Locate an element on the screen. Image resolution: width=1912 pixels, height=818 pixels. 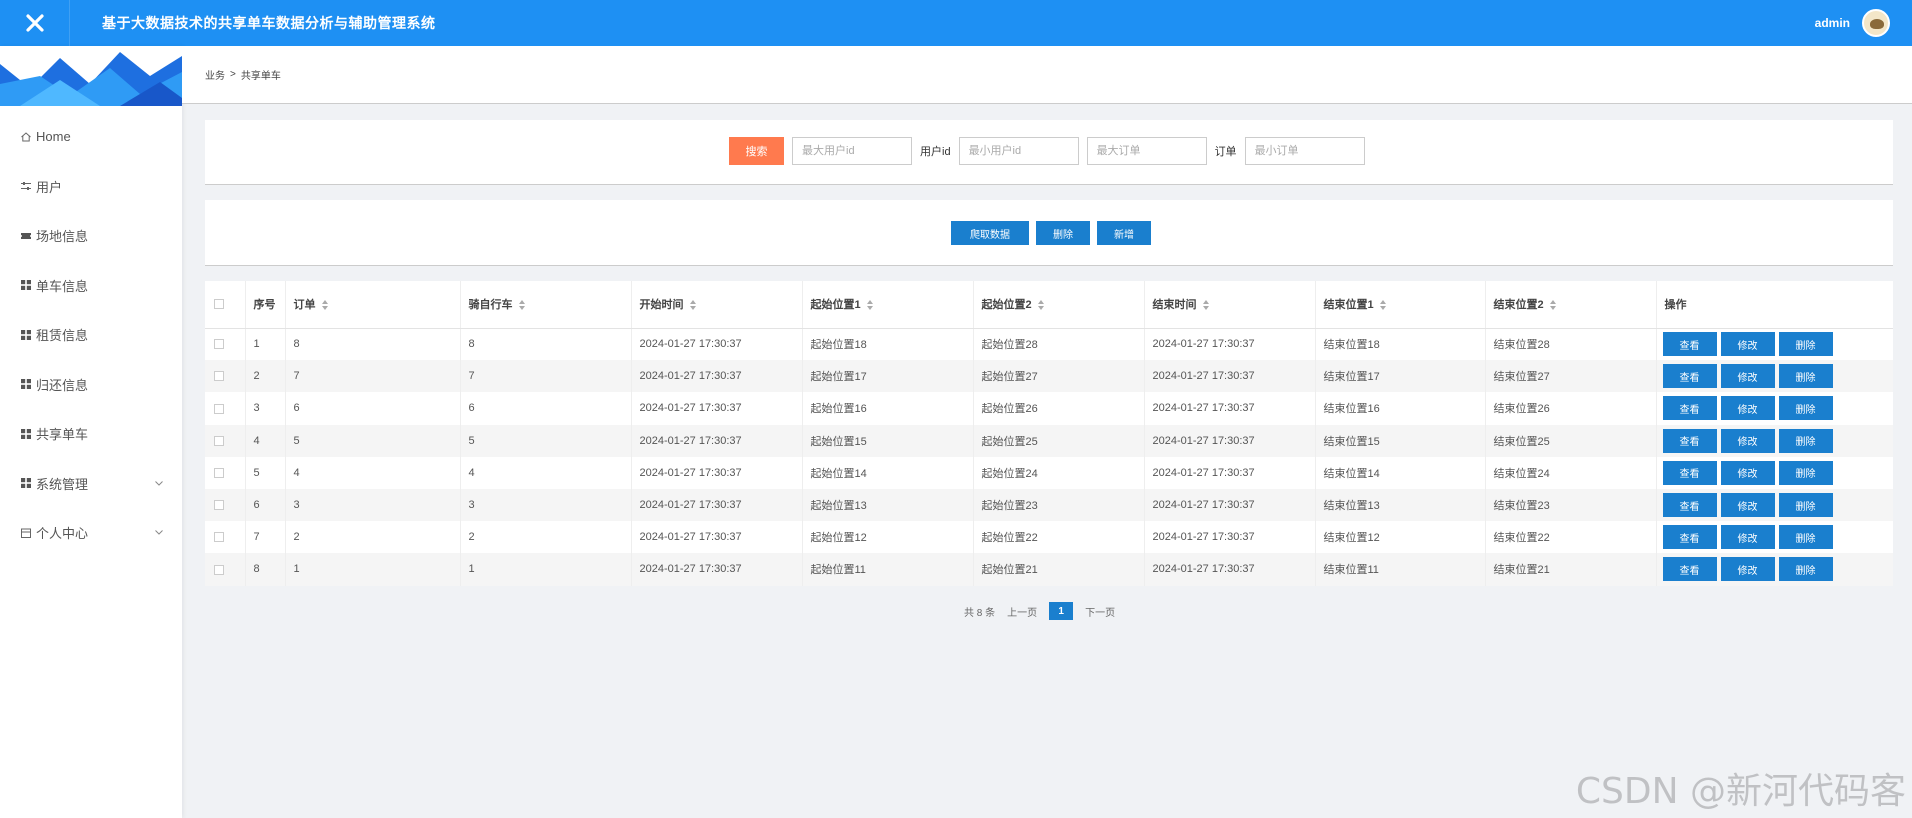
action-panel: 爬取数据 删除 新增 is located at coordinates (1049, 233).